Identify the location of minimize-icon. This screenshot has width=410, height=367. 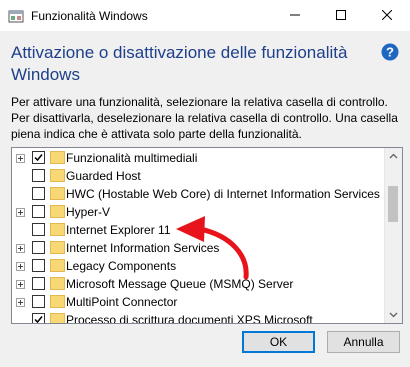
(295, 15).